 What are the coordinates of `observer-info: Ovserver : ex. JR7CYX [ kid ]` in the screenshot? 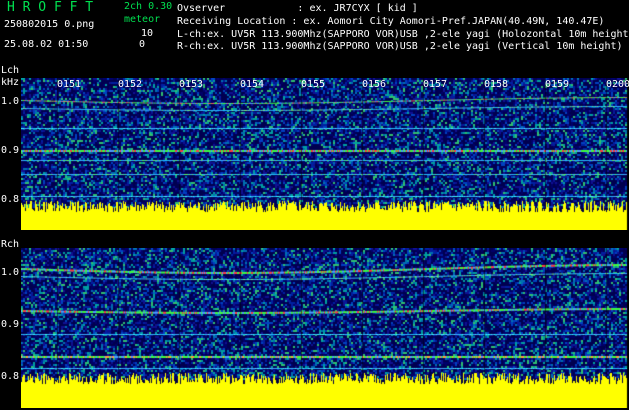 It's located at (297, 8).